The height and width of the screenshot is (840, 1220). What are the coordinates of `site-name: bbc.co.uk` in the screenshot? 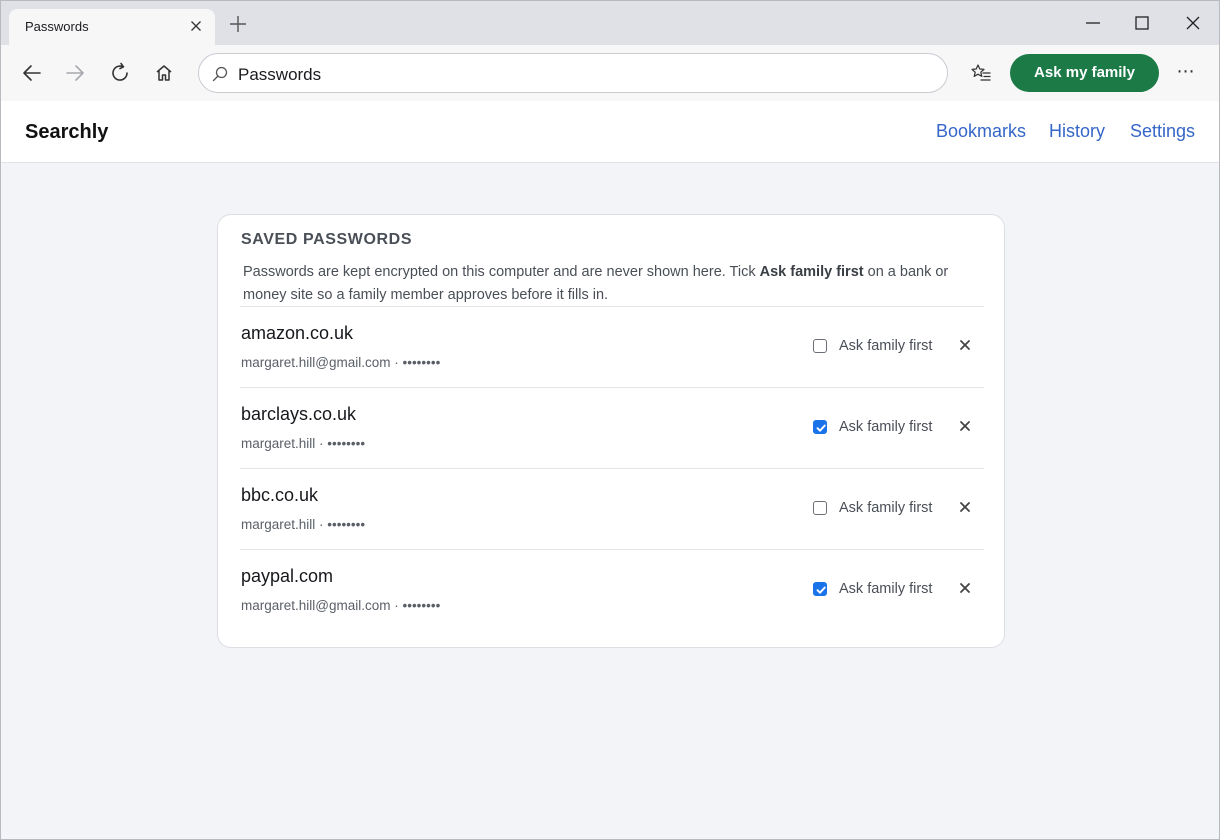 It's located at (280, 495).